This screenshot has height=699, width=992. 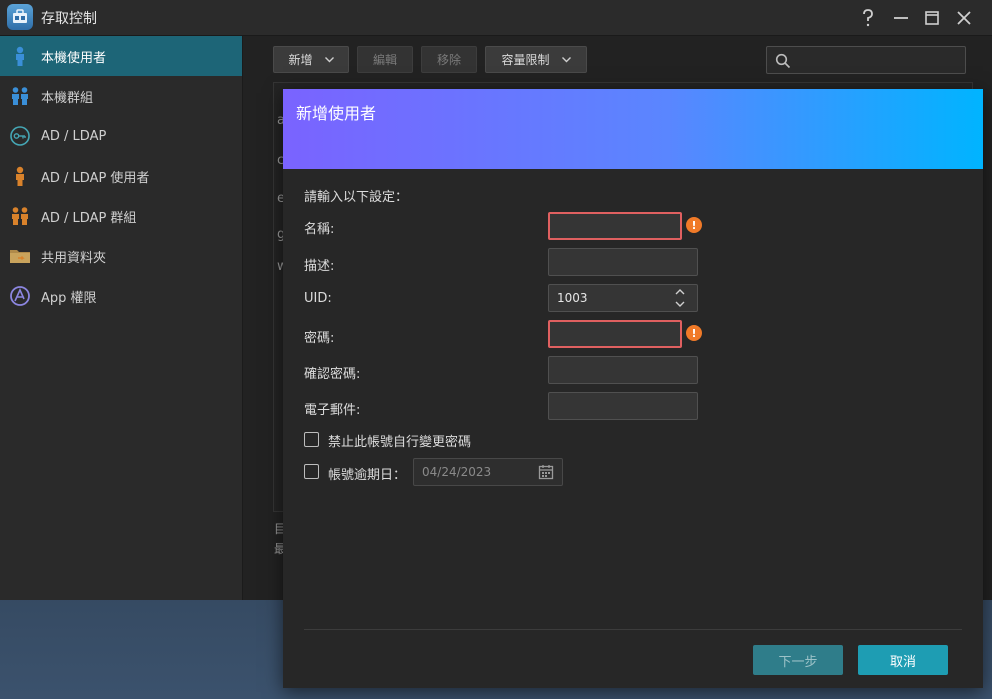 What do you see at coordinates (385, 59) in the screenshot?
I see `edit-button: 編輯` at bounding box center [385, 59].